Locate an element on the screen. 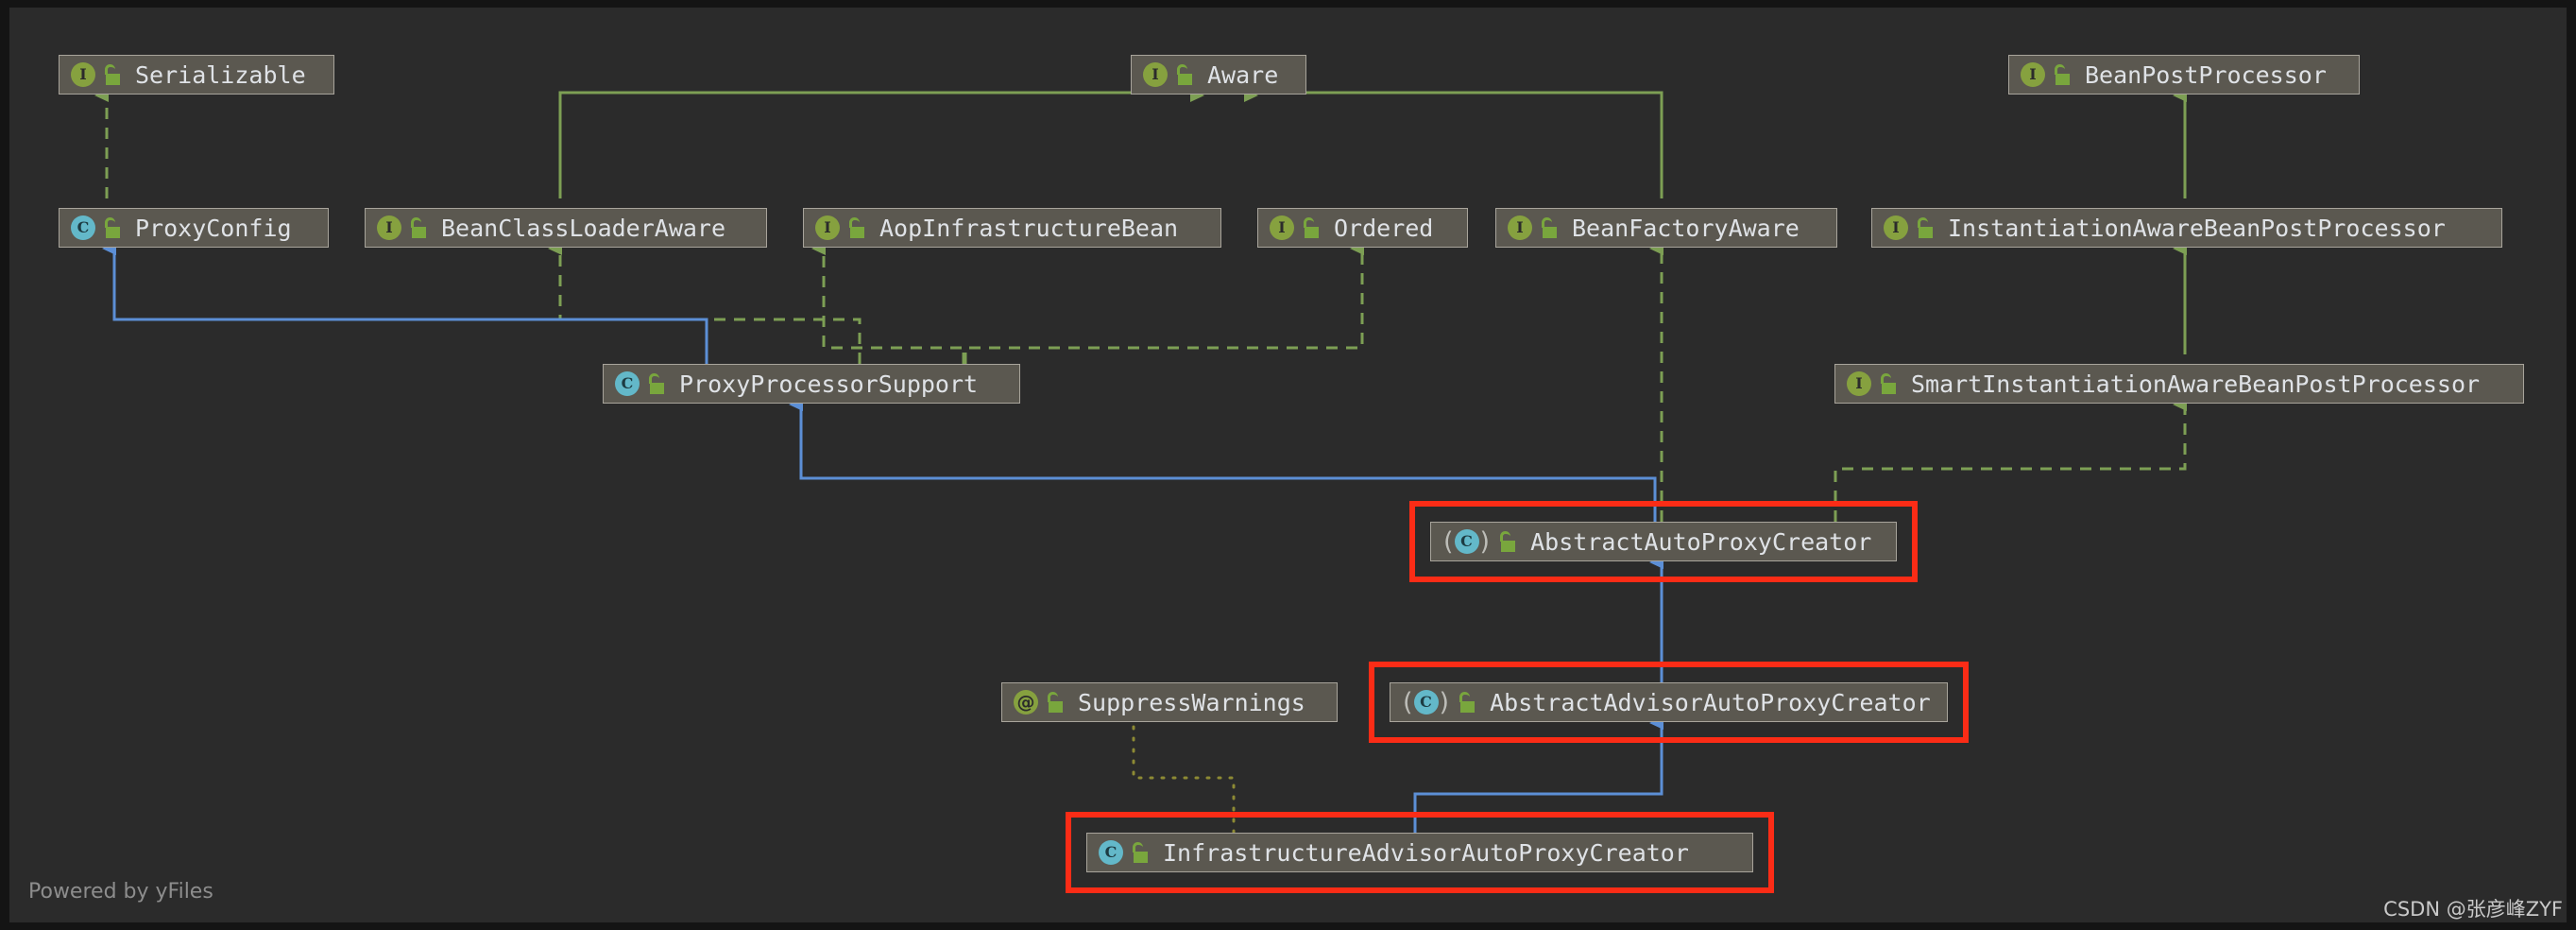 This screenshot has width=2576, height=930. node-label: Aware is located at coordinates (1243, 74).